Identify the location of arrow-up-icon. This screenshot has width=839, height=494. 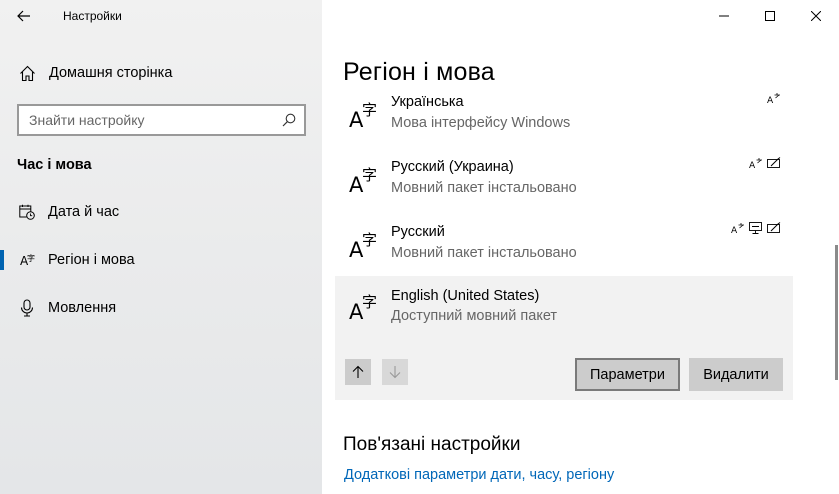
(358, 371).